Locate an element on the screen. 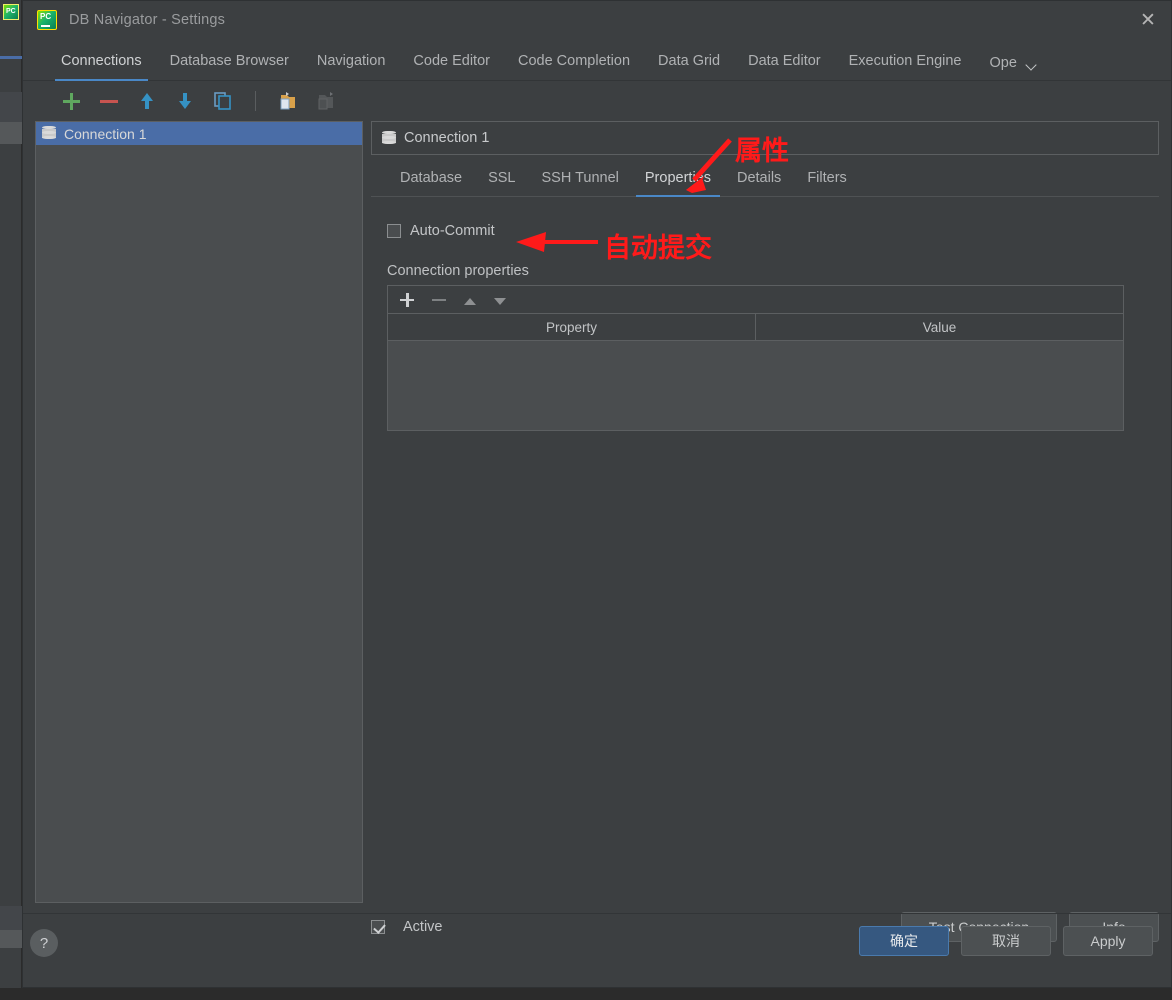 This screenshot has height=1000, width=1172. connection-name-label: Connection 1 is located at coordinates (105, 133).